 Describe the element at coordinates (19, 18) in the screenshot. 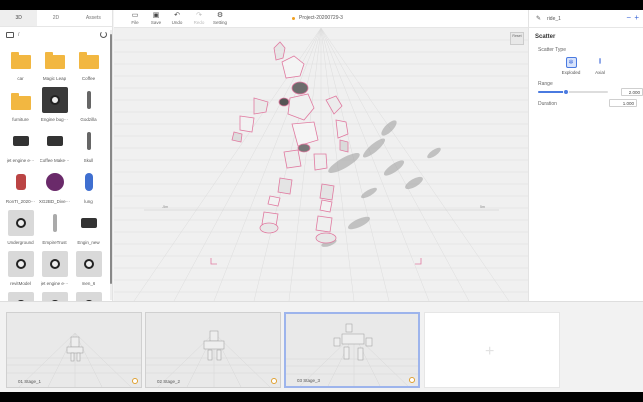

I see `tab-3d: 3D` at that location.